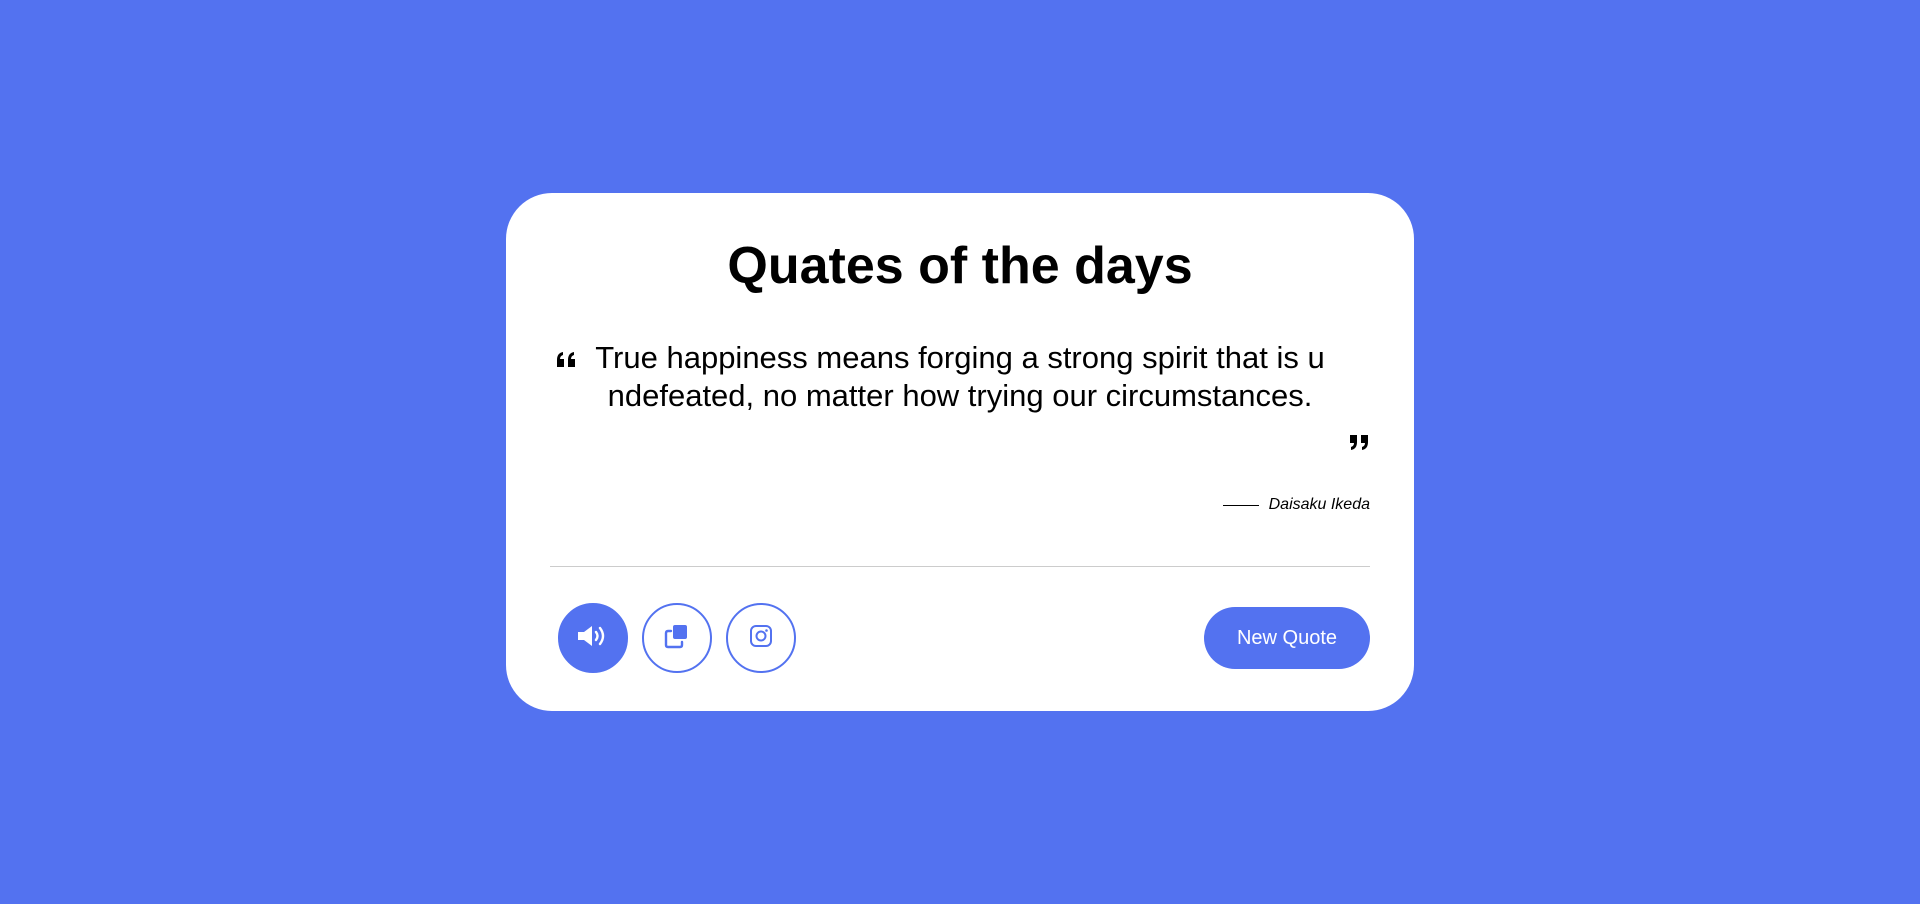  I want to click on author-dash, so click(1240, 505).